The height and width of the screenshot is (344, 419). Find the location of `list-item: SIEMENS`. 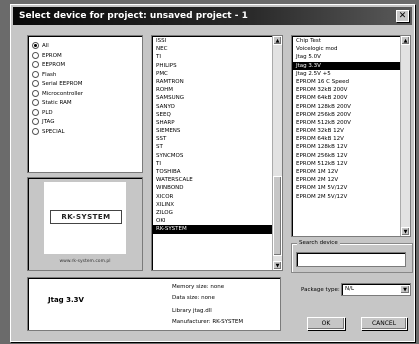

list-item: SIEMENS is located at coordinates (212, 131).